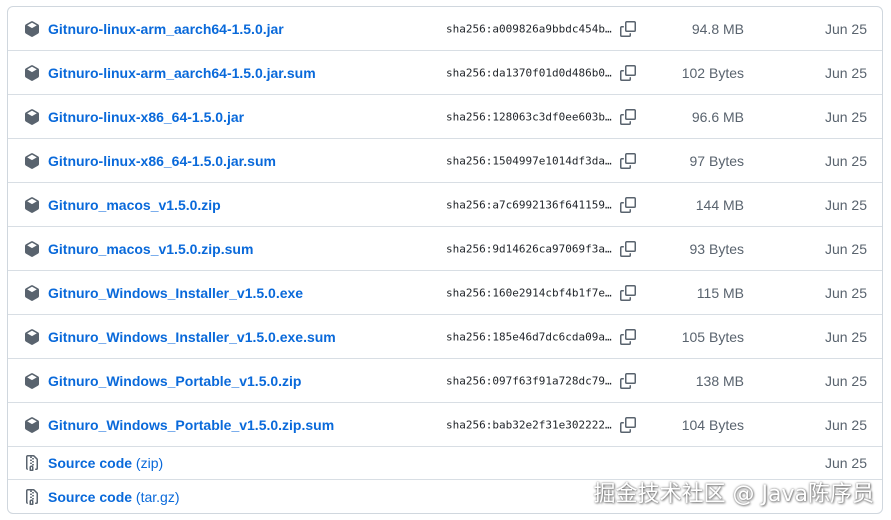 The width and height of the screenshot is (891, 520). Describe the element at coordinates (720, 292) in the screenshot. I see `asset-size: 115 MB` at that location.